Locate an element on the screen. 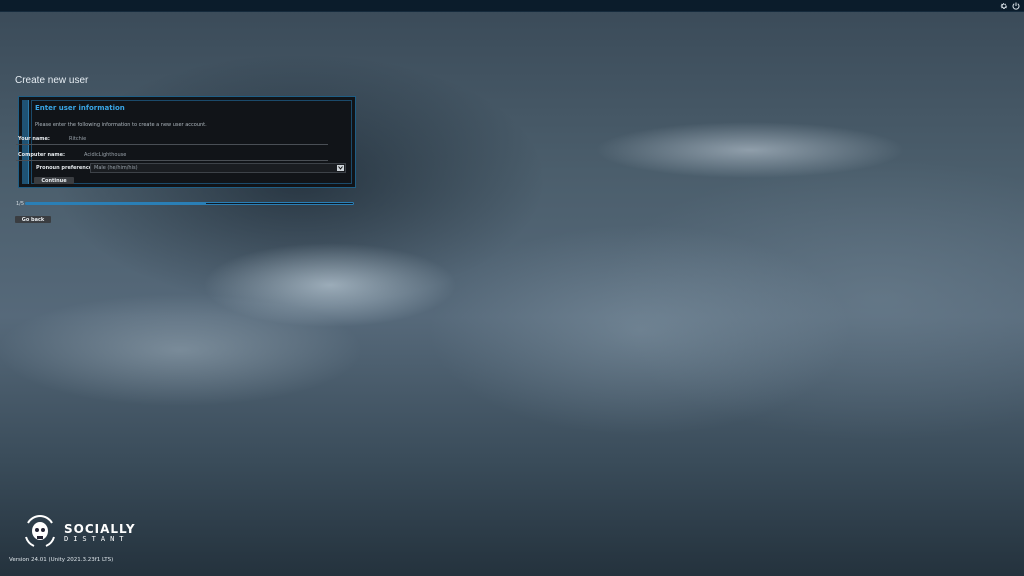 Image resolution: width=1024 pixels, height=576 pixels. pronoun-selected-value: Male (he/him/his) is located at coordinates (116, 168).